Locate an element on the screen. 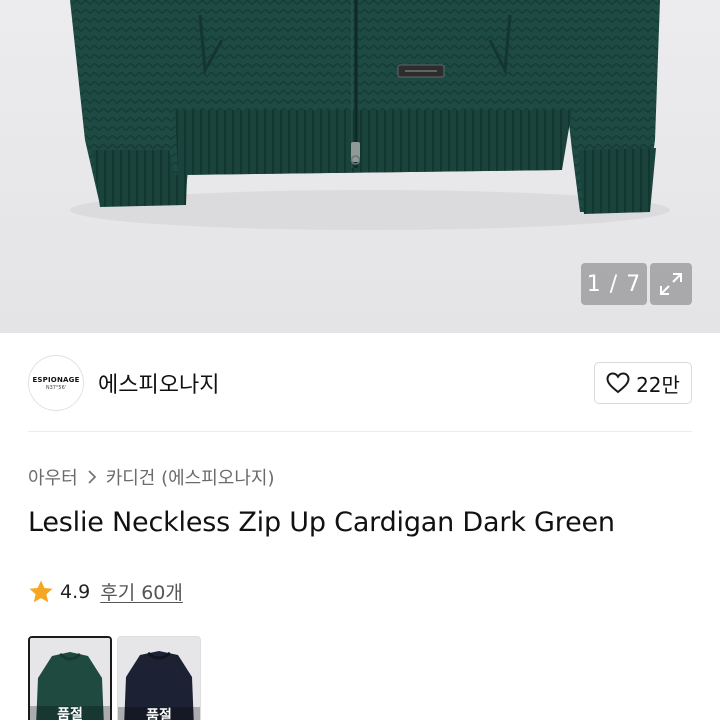  breadcrumb-category: 아우터 is located at coordinates (53, 477).